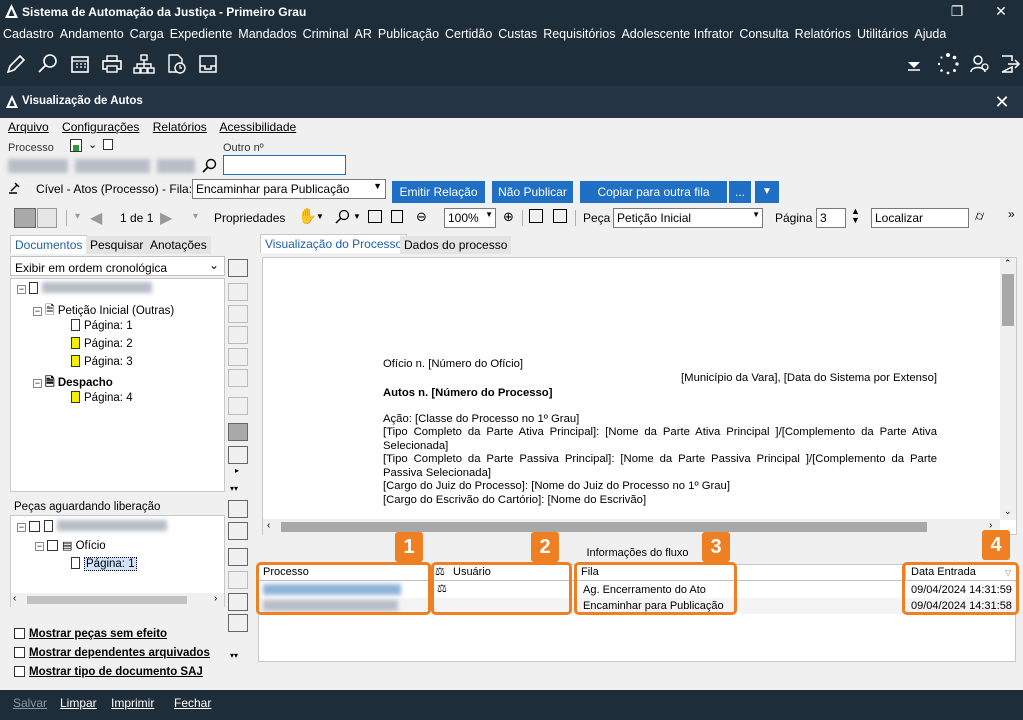  I want to click on process-number-part1, so click(38, 166).